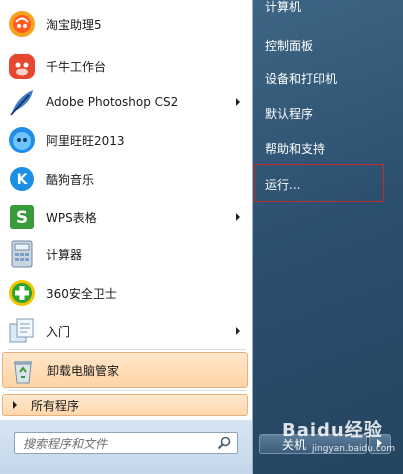  I want to click on program-qianniu: 千牛工作台, so click(125, 66).